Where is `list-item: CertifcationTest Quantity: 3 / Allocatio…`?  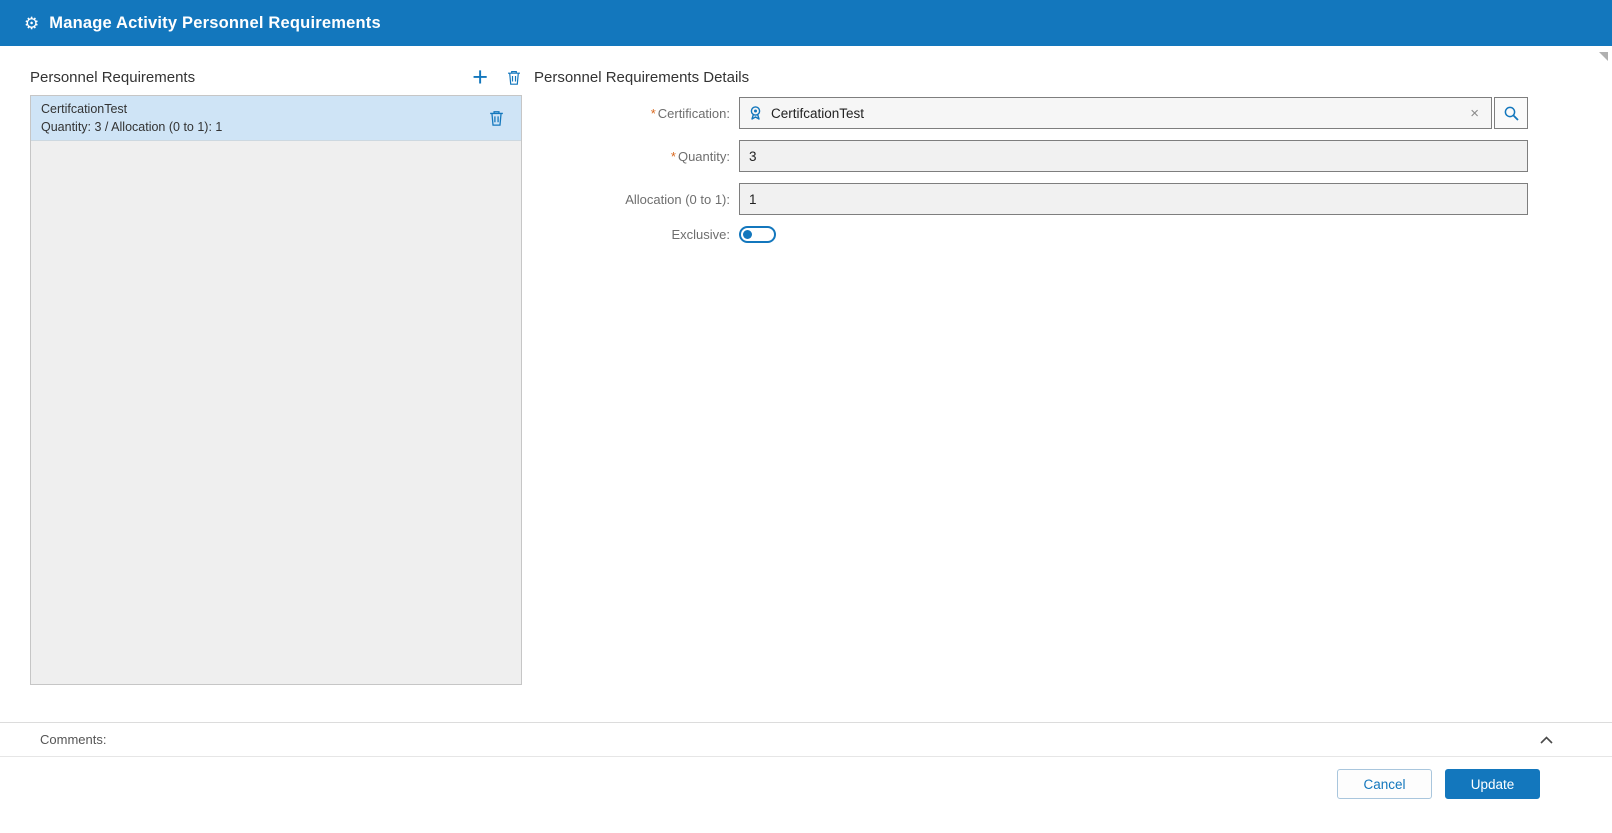 list-item: CertifcationTest Quantity: 3 / Allocatio… is located at coordinates (276, 118).